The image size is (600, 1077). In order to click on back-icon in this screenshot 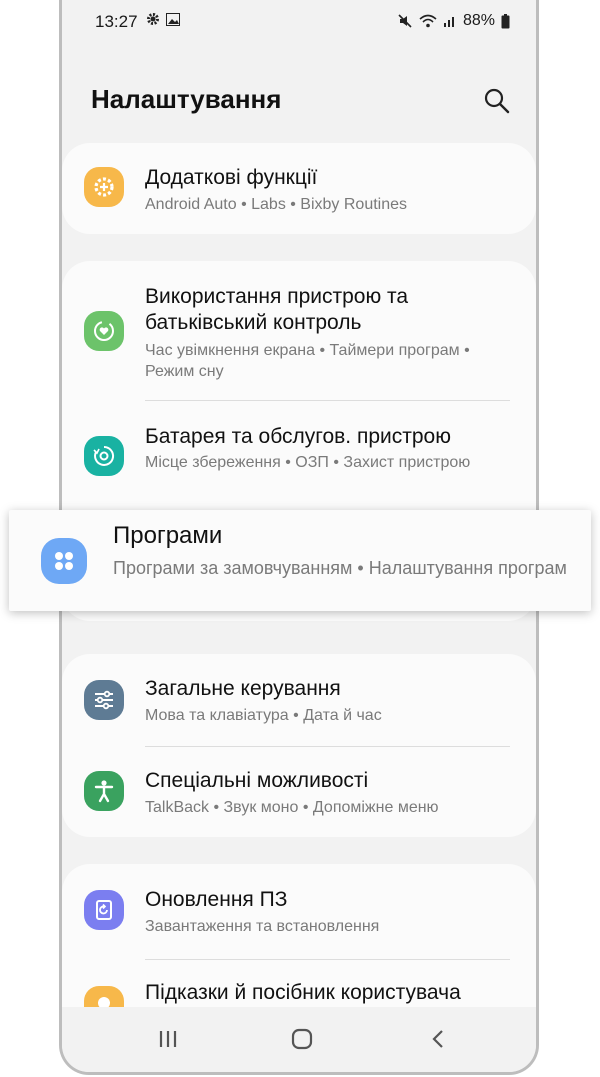, I will do `click(438, 1039)`.